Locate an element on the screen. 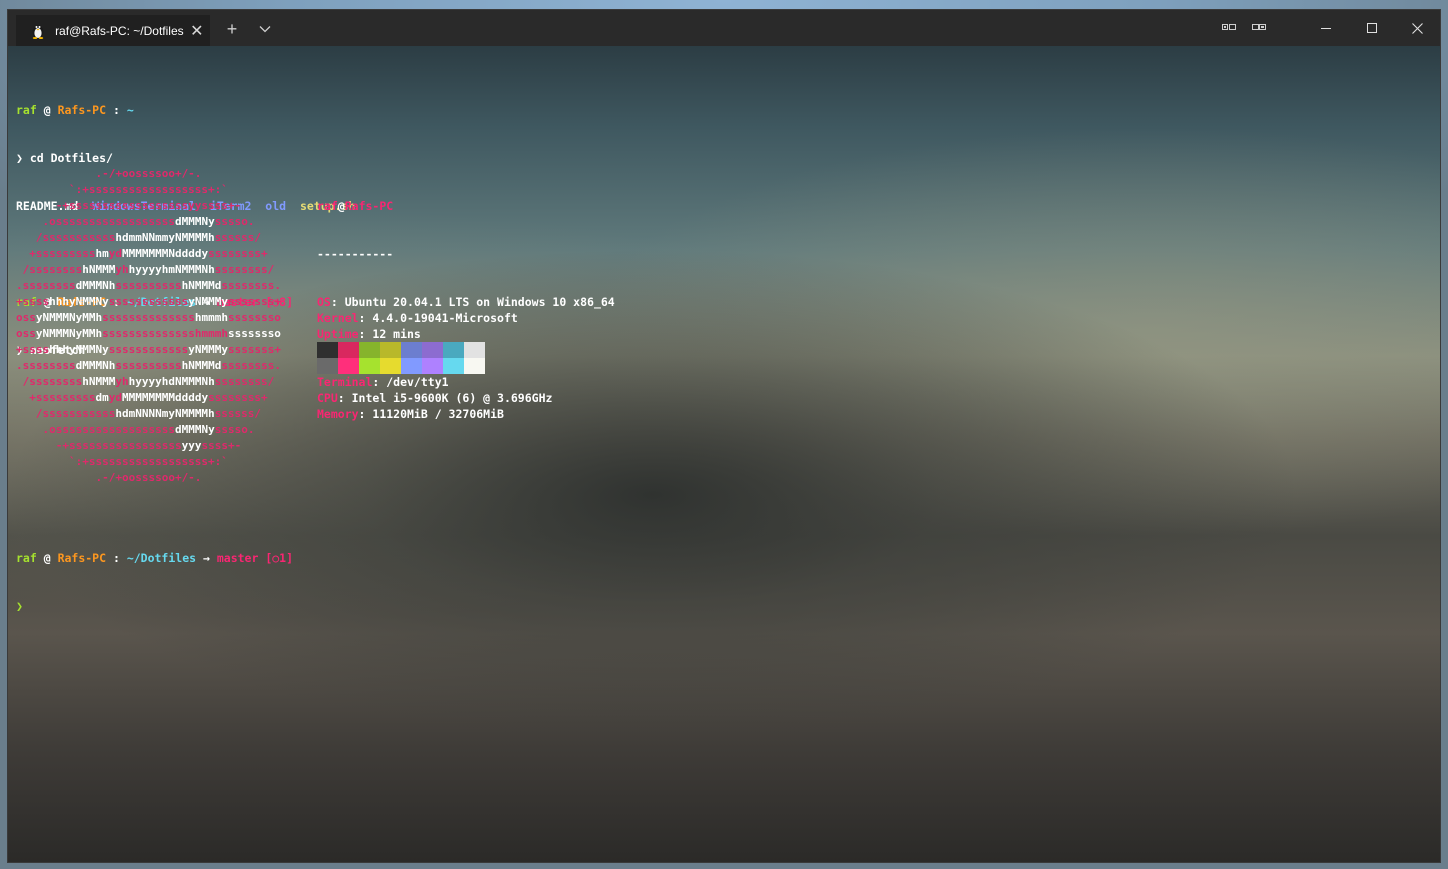  prompt-host: Rafs-PC is located at coordinates (82, 110).